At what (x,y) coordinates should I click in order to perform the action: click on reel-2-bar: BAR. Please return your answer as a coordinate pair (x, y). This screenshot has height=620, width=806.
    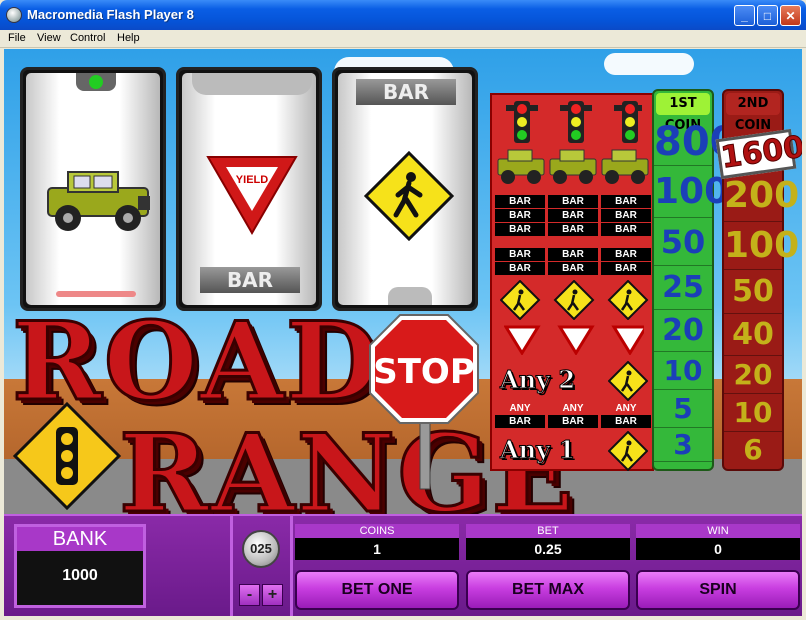
    Looking at the image, I should click on (250, 280).